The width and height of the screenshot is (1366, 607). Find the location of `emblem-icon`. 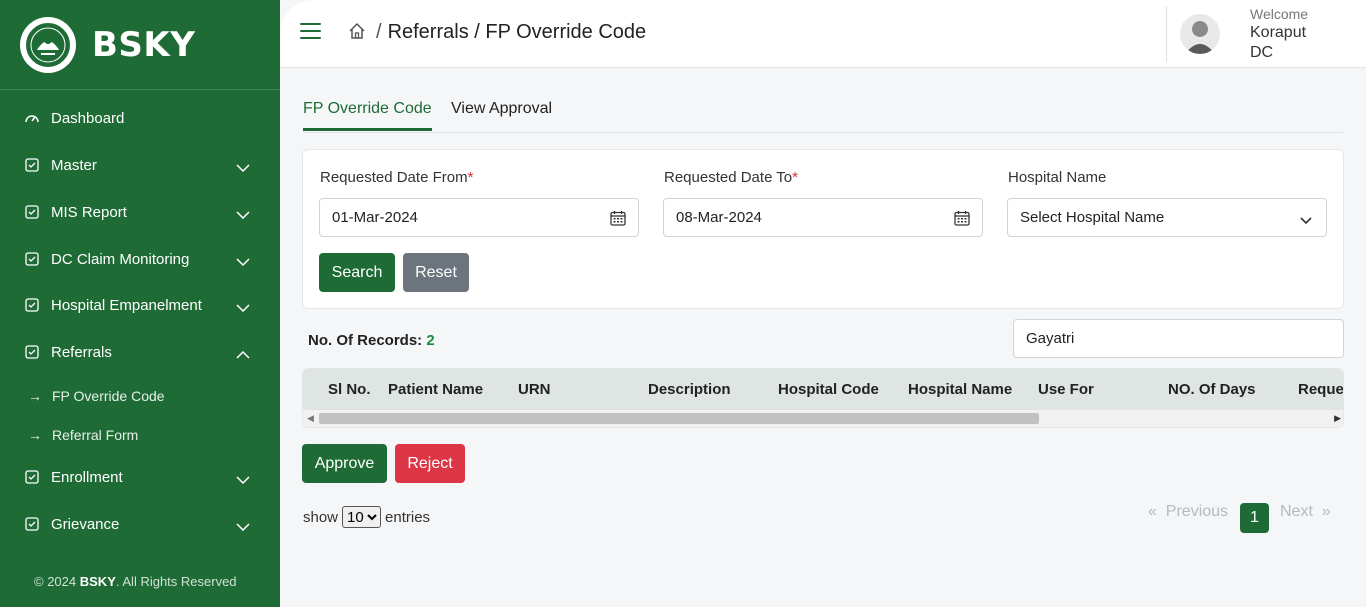

emblem-icon is located at coordinates (48, 44).